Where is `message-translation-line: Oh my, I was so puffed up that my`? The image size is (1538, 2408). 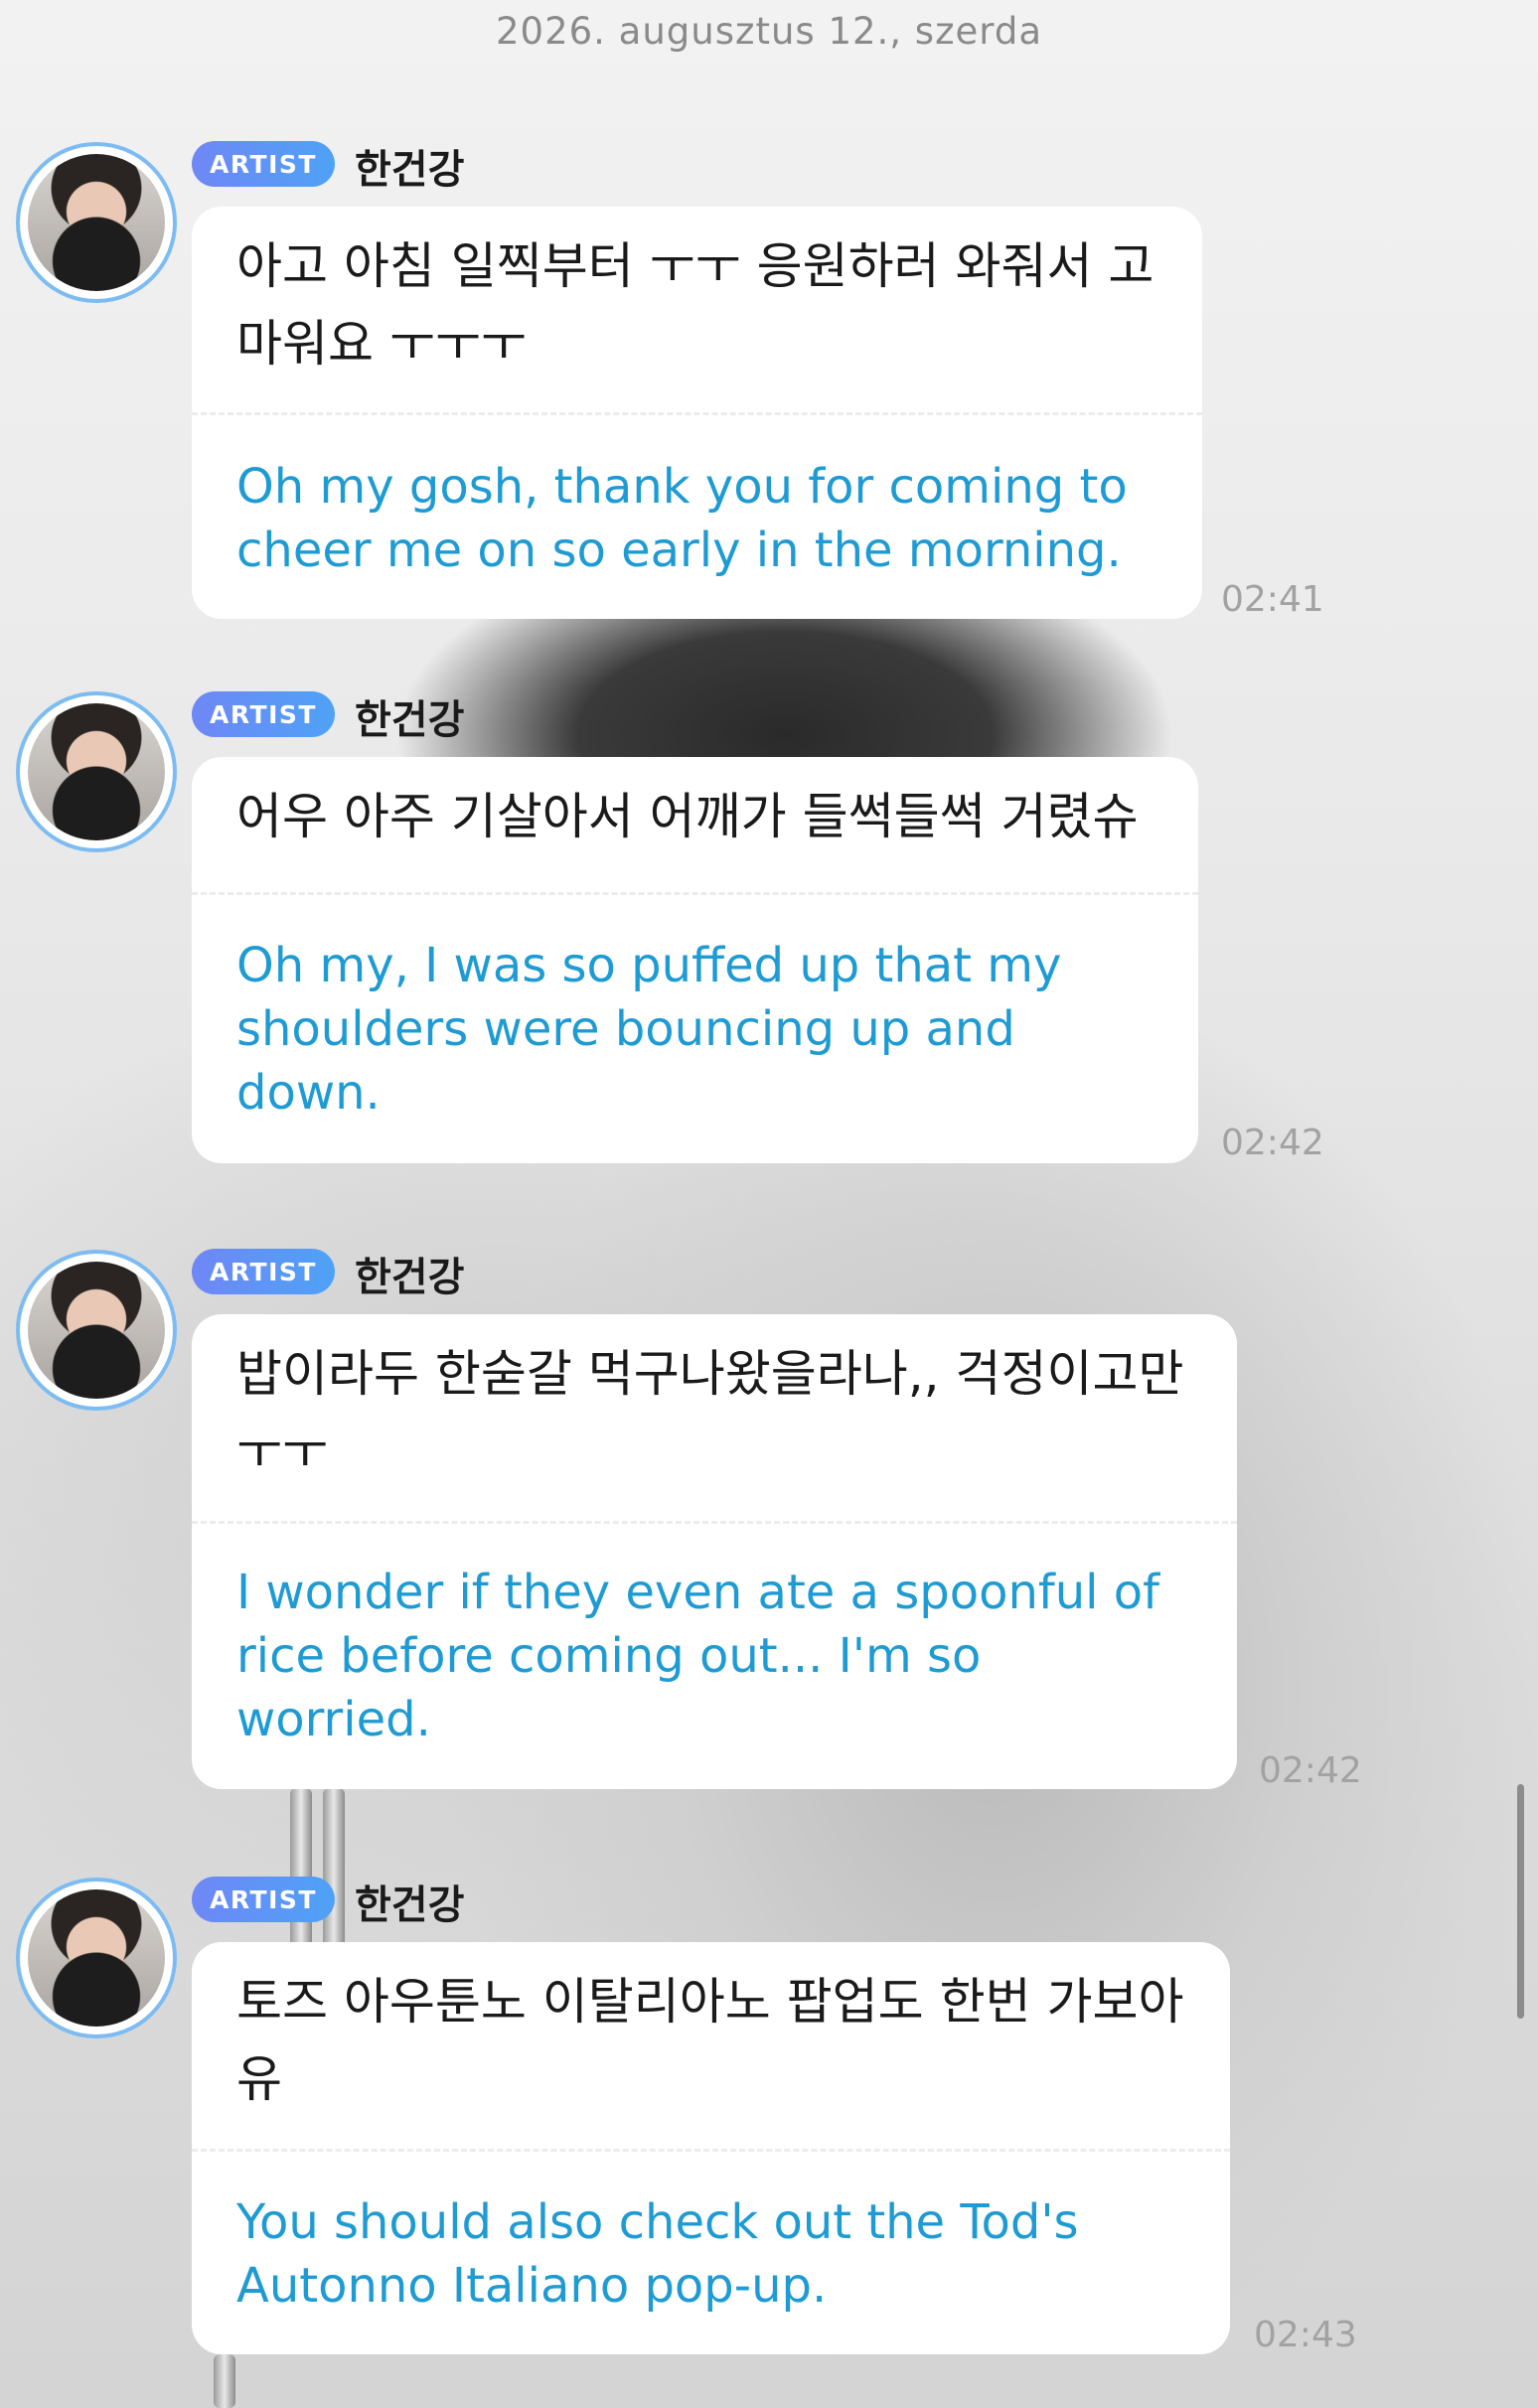 message-translation-line: Oh my, I was so puffed up that my is located at coordinates (649, 965).